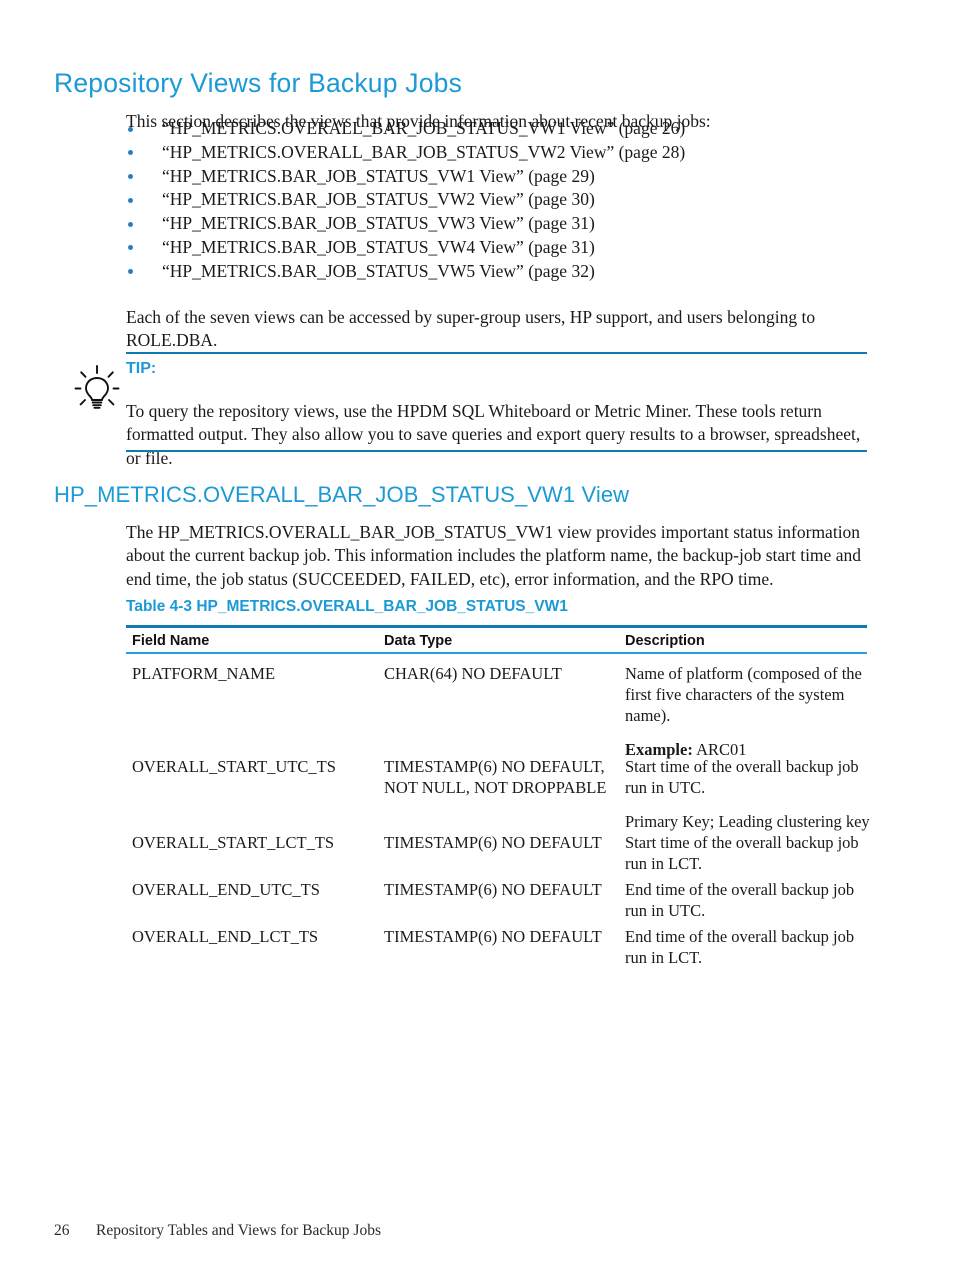 This screenshot has width=954, height=1271. Describe the element at coordinates (225, 936) in the screenshot. I see `cell-field-name: OVERALL_END_LCT_TS` at that location.